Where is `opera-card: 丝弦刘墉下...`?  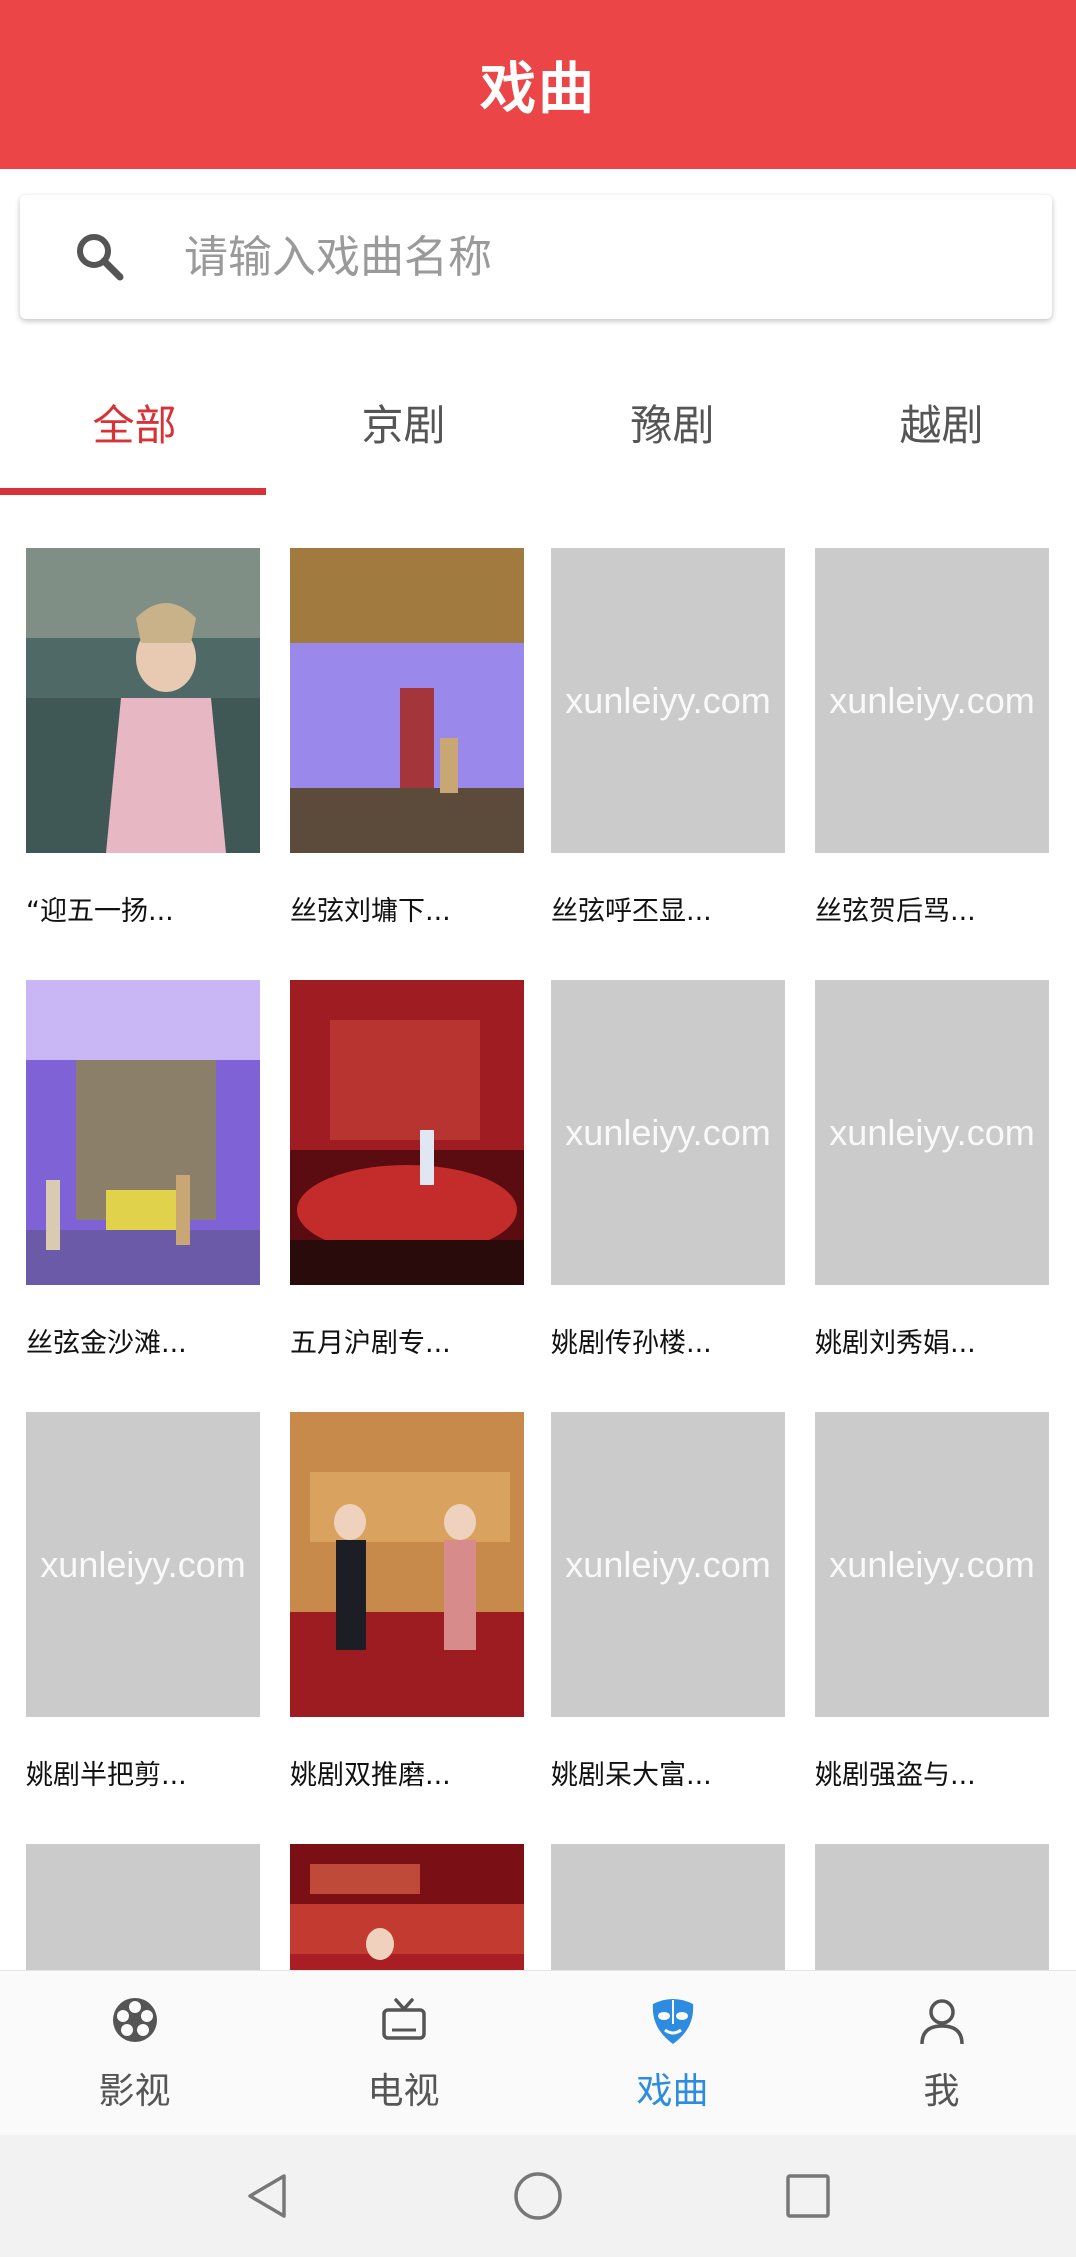 opera-card: 丝弦刘墉下... is located at coordinates (407, 738).